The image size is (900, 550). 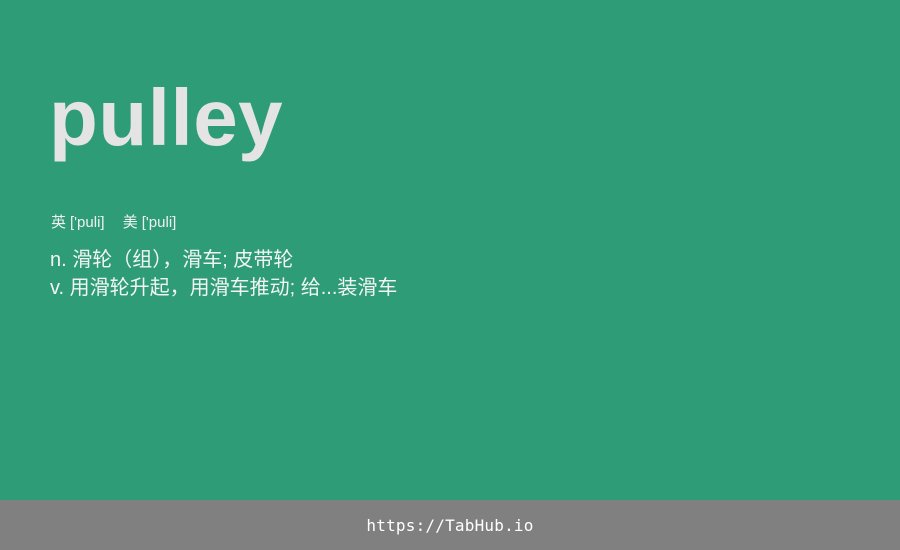 I want to click on phonetic-uk-value: ['puli], so click(x=87, y=222).